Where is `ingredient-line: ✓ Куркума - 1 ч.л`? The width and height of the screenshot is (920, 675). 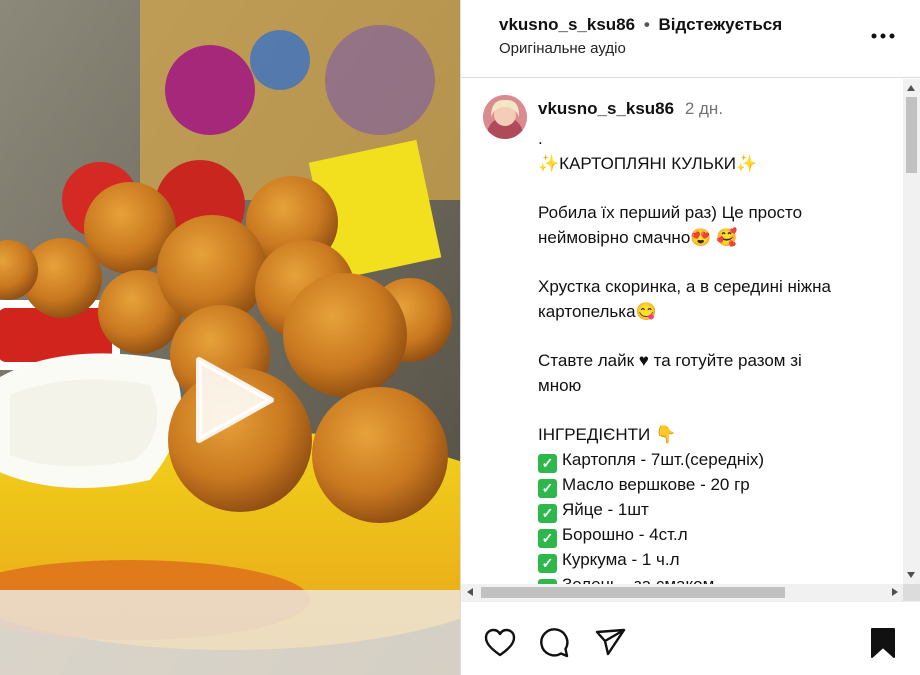
ingredient-line: ✓ Куркума - 1 ч.л is located at coordinates (698, 561).